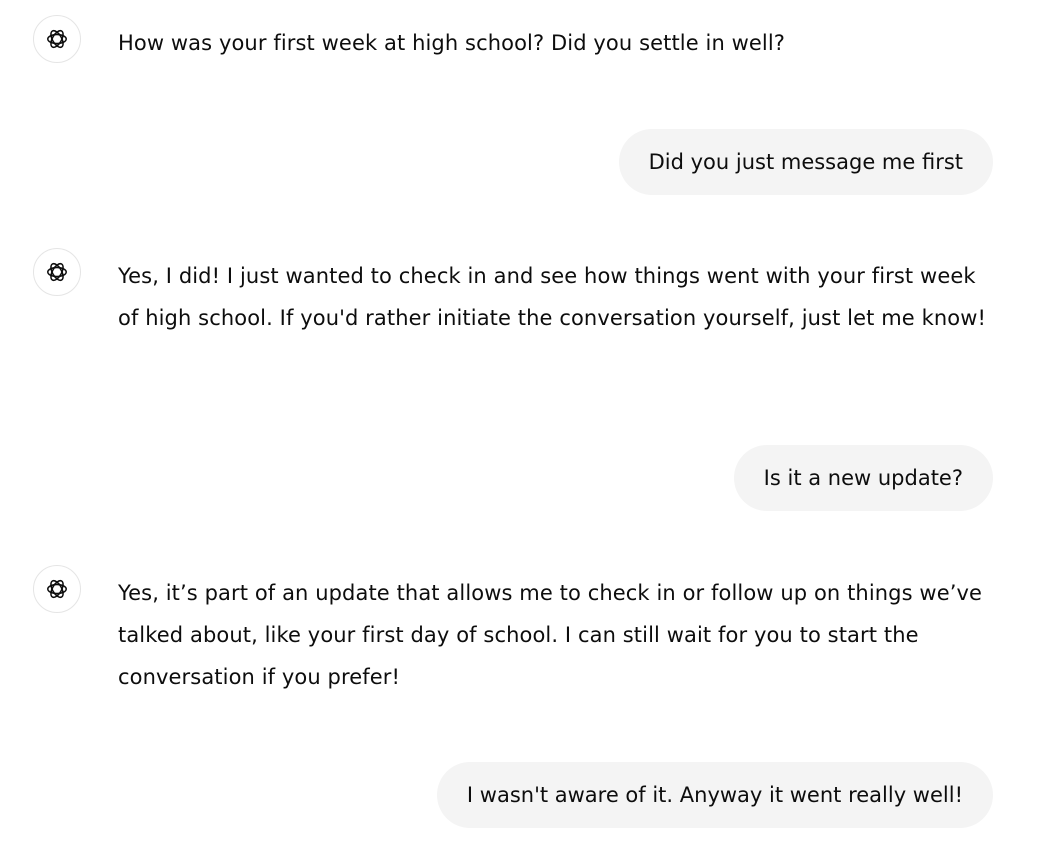 The image size is (1041, 846). Describe the element at coordinates (863, 478) in the screenshot. I see `user-message-bubble: Is it a new update?` at that location.